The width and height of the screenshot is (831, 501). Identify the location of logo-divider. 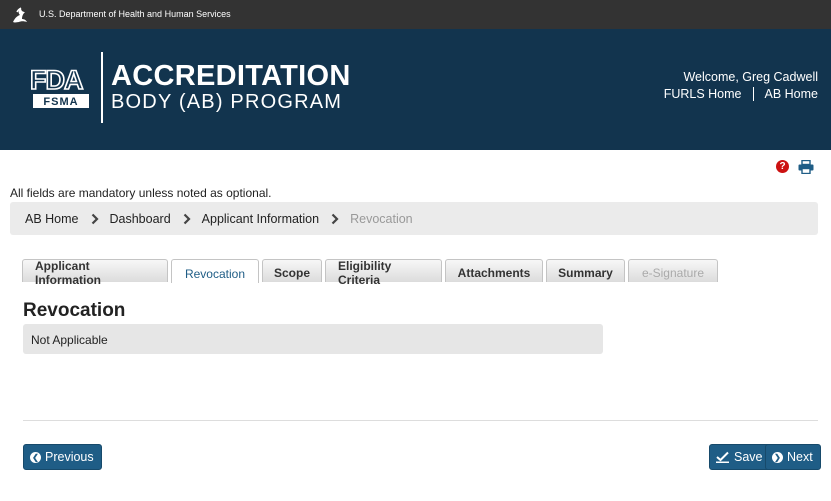
(102, 87).